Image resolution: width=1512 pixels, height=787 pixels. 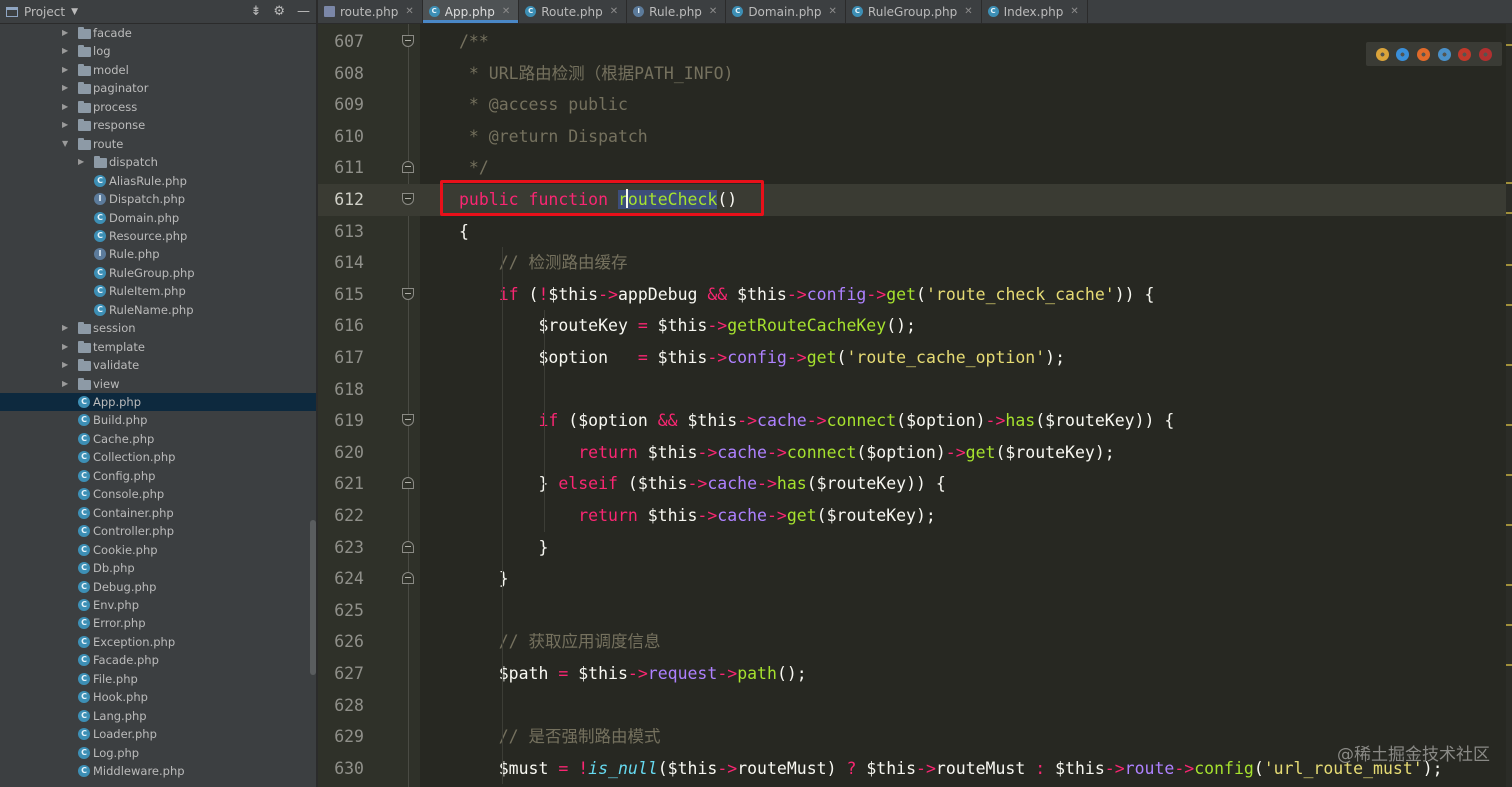 I want to click on code-line: 626 // 获取应用调度信息, so click(x=915, y=642).